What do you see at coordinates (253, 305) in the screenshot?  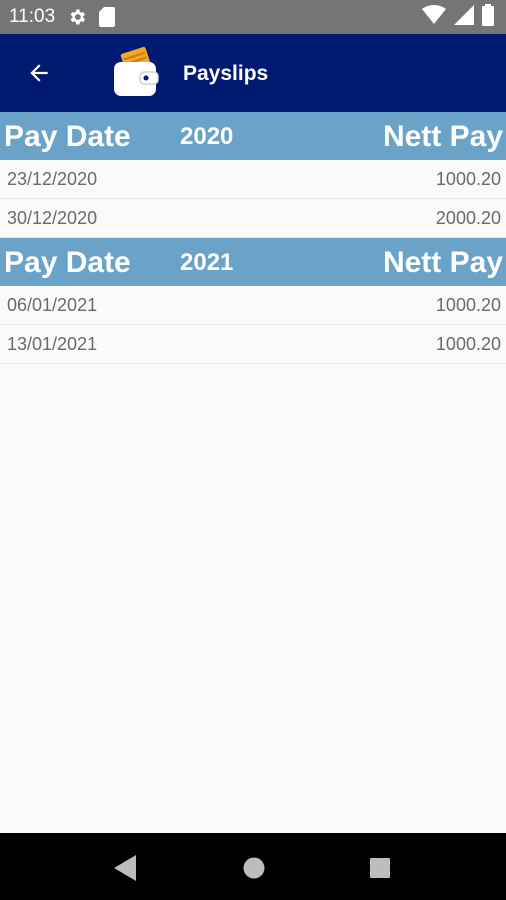 I see `payslip-row: 06/01/2021 1000.20` at bounding box center [253, 305].